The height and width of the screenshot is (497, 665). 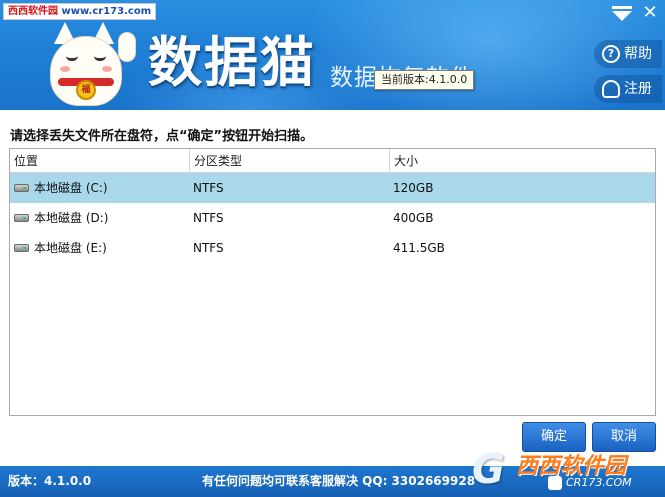 I want to click on menu-dropdown-button, so click(x=622, y=14).